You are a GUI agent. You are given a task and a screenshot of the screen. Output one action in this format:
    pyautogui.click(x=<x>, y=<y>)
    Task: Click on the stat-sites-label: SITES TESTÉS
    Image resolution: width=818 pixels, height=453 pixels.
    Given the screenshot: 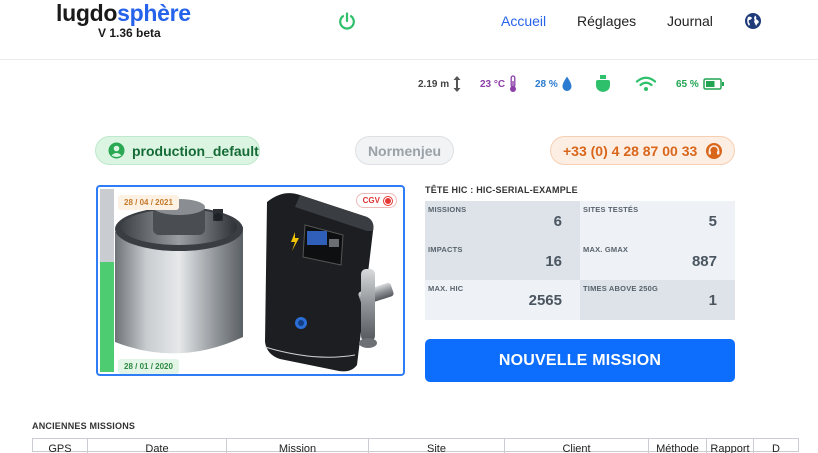 What is the action you would take?
    pyautogui.click(x=611, y=209)
    